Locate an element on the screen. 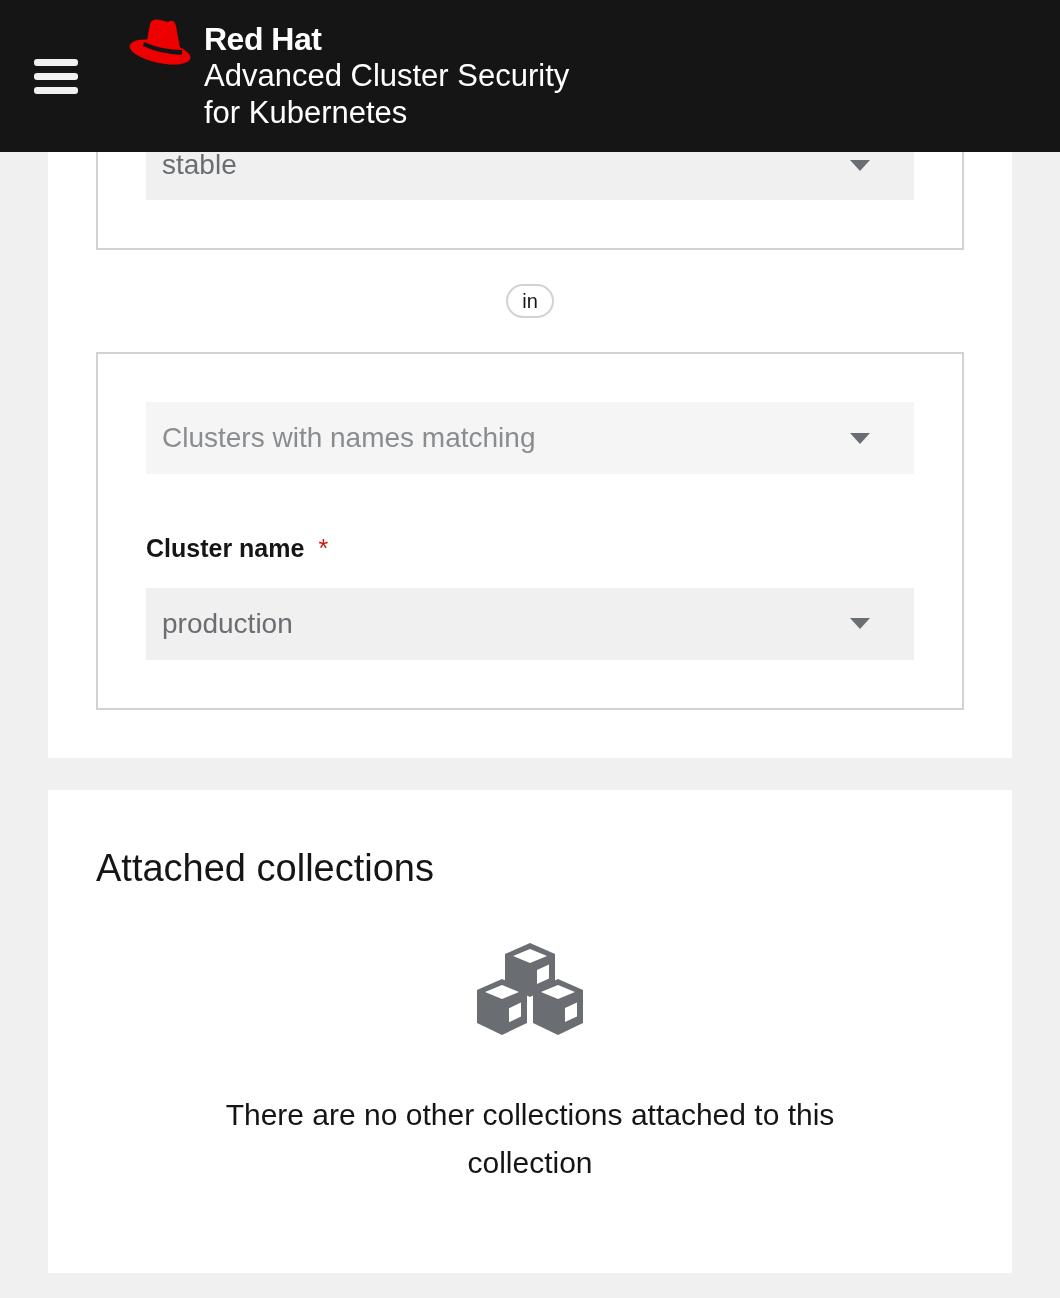  product-name: Advanced Cluster Security is located at coordinates (387, 75).